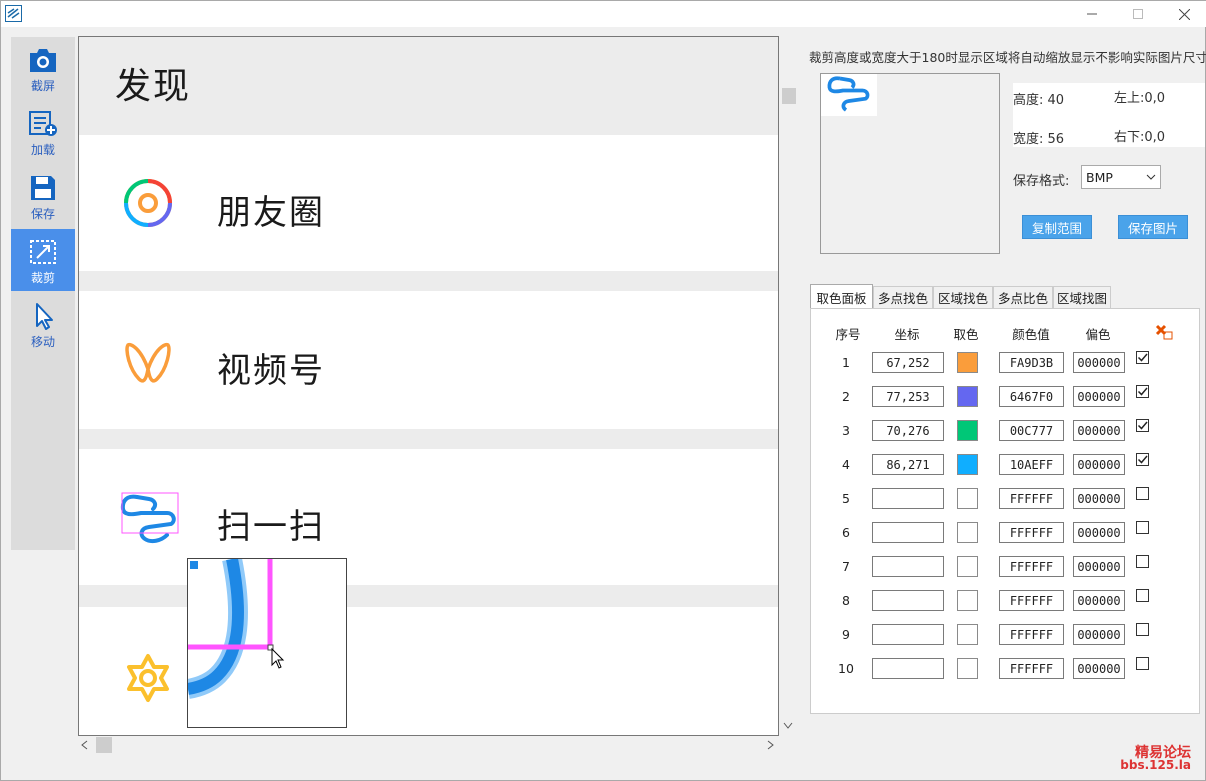 Image resolution: width=1206 pixels, height=781 pixels. I want to click on row-index: 6, so click(846, 532).